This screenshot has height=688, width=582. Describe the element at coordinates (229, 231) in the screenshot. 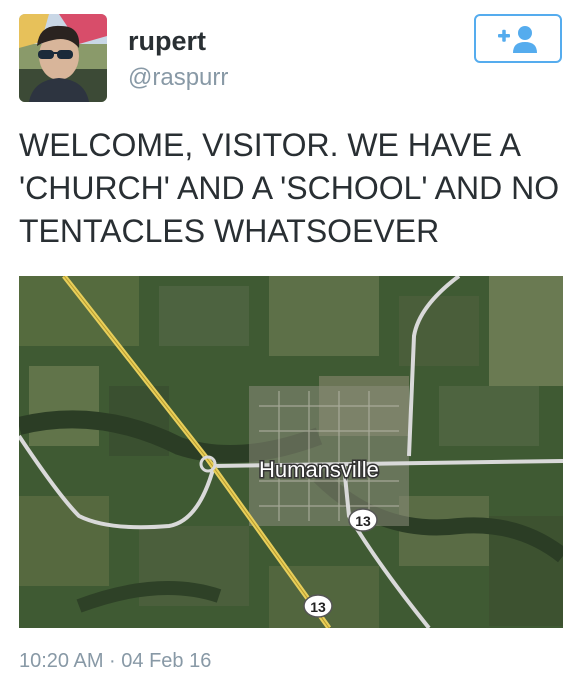

I see `tweet-line: TENTACLES WHATSOEVER` at that location.